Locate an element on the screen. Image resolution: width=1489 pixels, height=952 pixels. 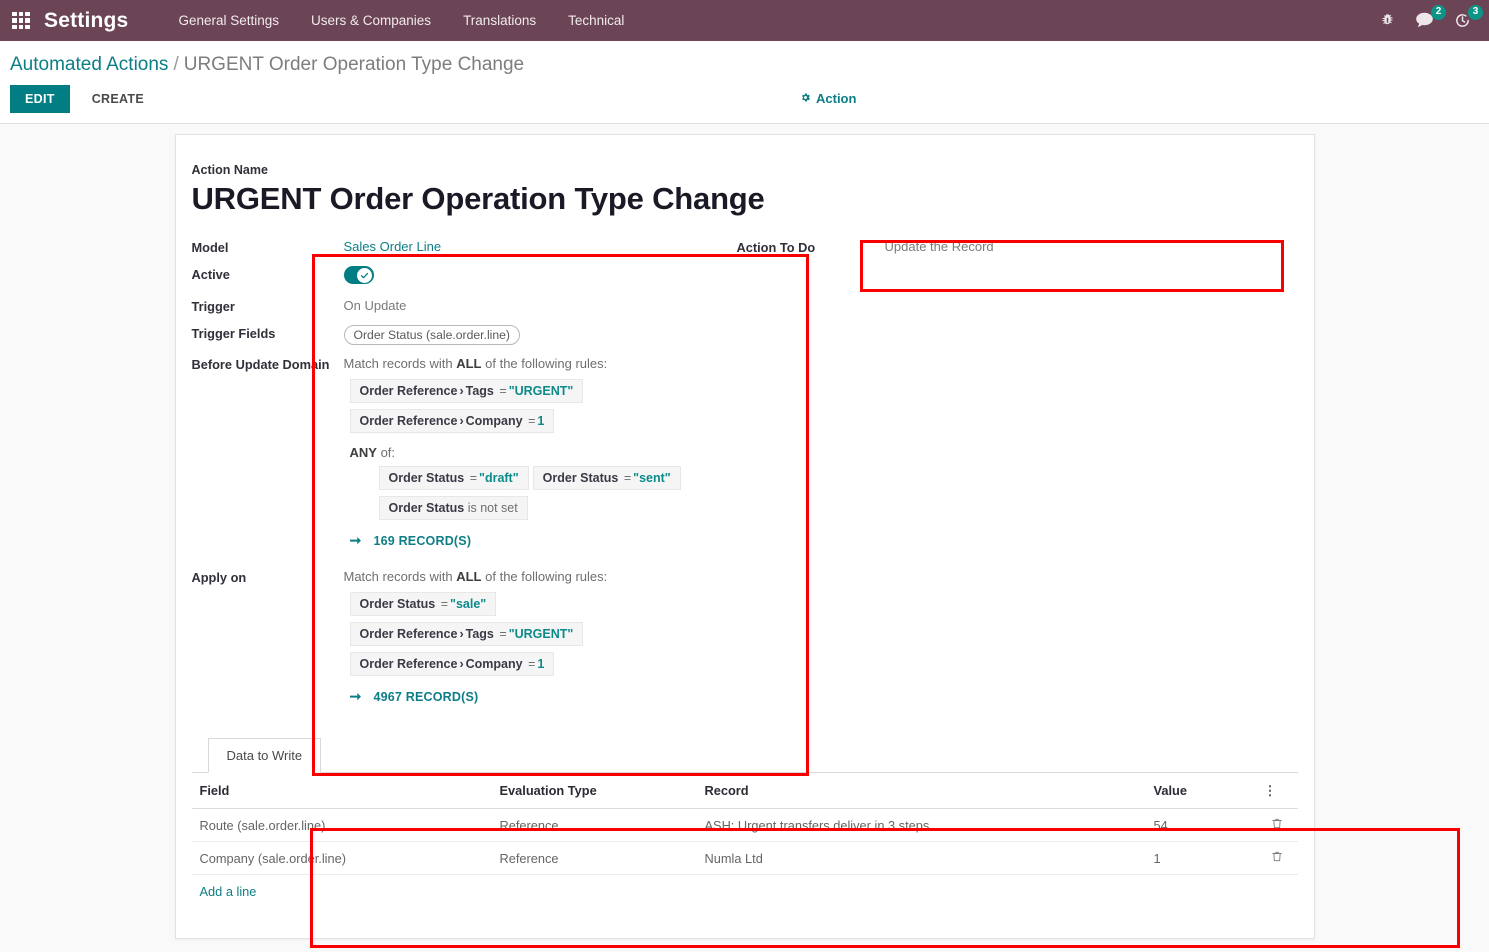
table-header-row: Field Evaluation Type Record Value ⋮ is located at coordinates (744, 791).